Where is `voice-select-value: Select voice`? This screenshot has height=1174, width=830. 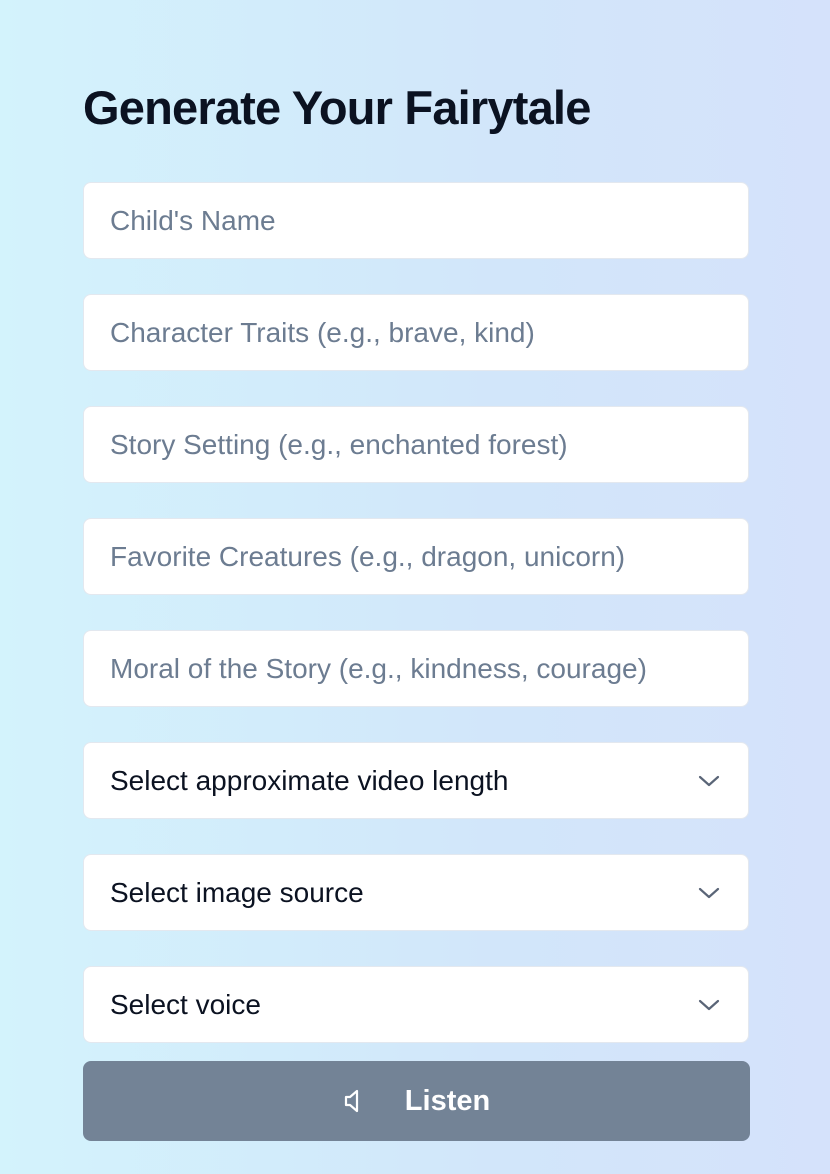 voice-select-value: Select voice is located at coordinates (185, 1004).